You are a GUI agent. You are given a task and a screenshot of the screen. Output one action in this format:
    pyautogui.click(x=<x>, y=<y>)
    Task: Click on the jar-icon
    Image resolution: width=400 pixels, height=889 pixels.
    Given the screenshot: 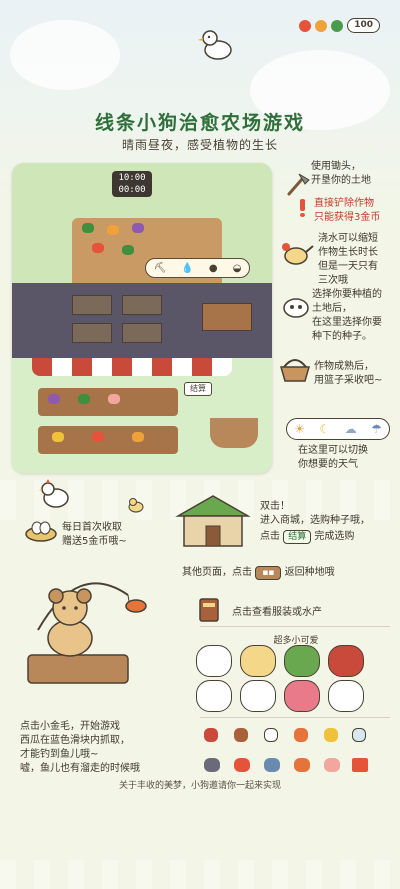 What is the action you would take?
    pyautogui.click(x=241, y=735)
    